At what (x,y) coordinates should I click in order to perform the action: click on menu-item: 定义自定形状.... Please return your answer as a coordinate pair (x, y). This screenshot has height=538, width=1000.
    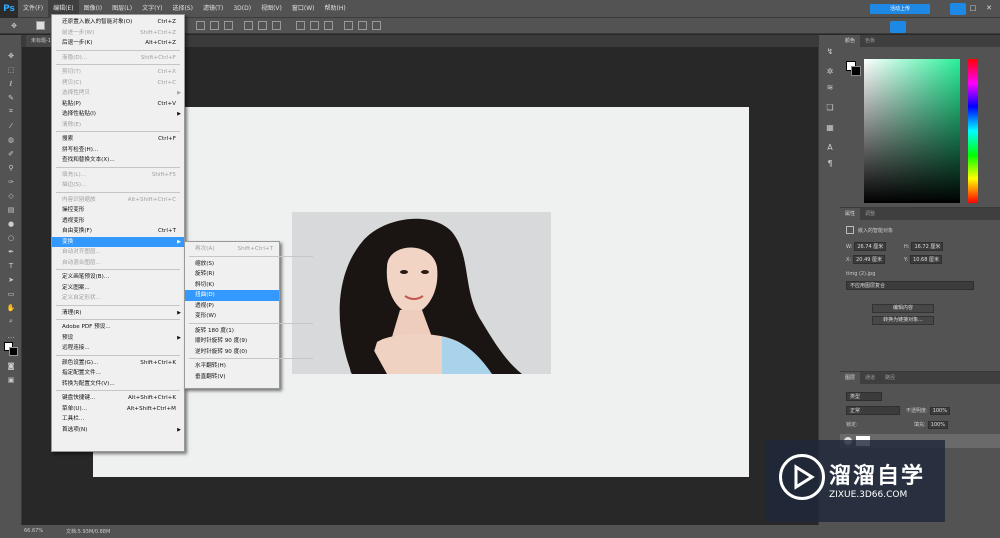
    Looking at the image, I should click on (118, 298).